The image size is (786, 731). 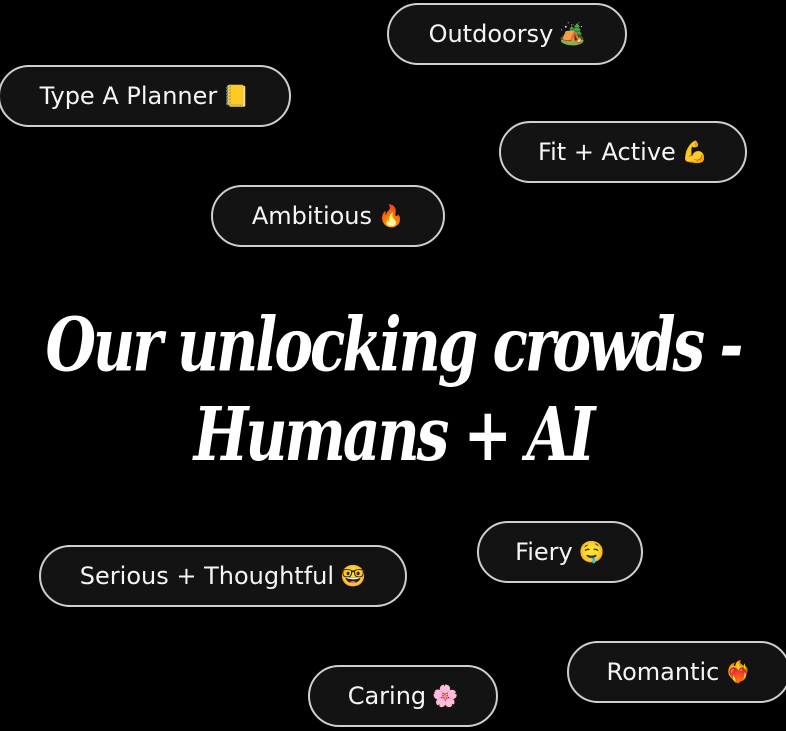 I want to click on flexed-bicep-icon: 💪, so click(x=694, y=151).